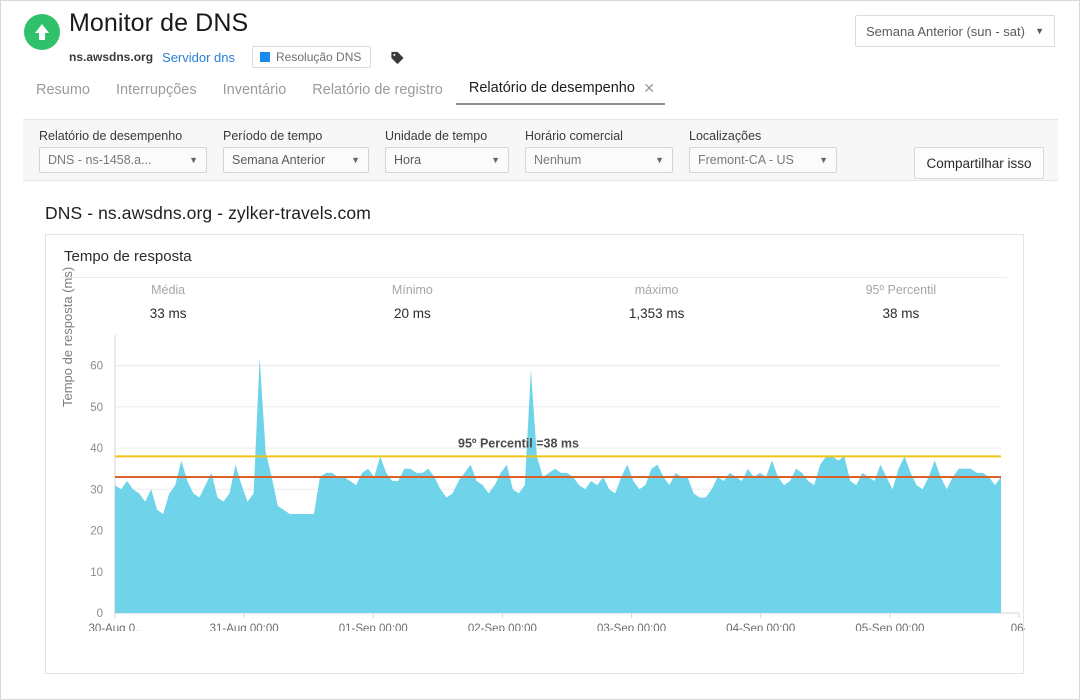  I want to click on svg-text: 20, so click(96, 532).